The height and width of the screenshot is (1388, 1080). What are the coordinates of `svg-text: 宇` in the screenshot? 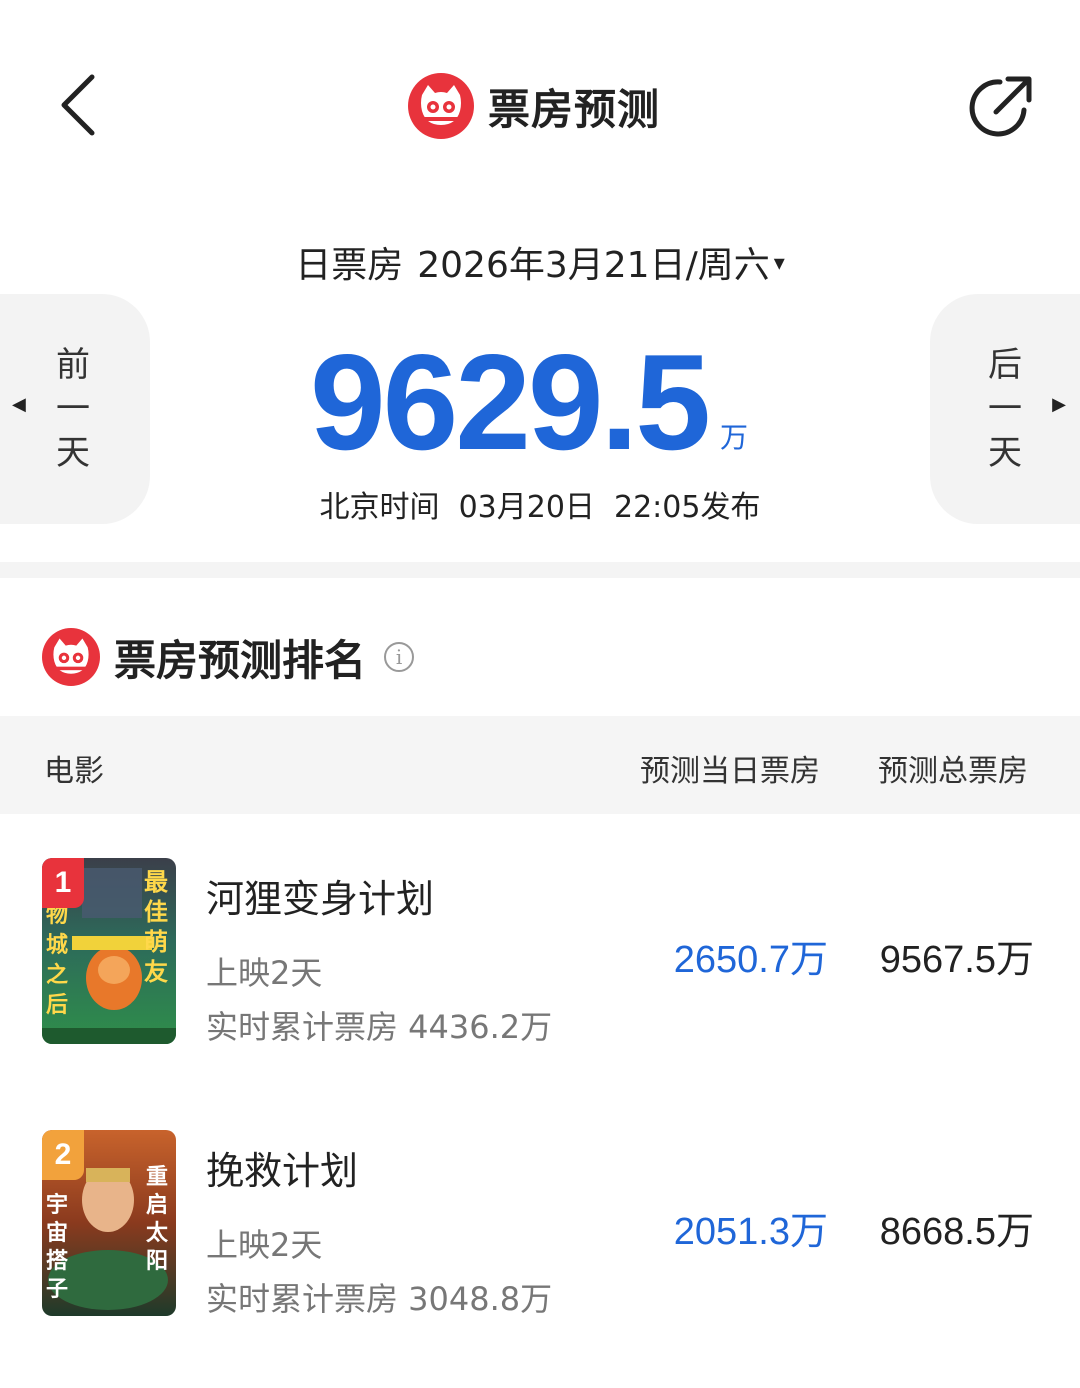 It's located at (57, 1205).